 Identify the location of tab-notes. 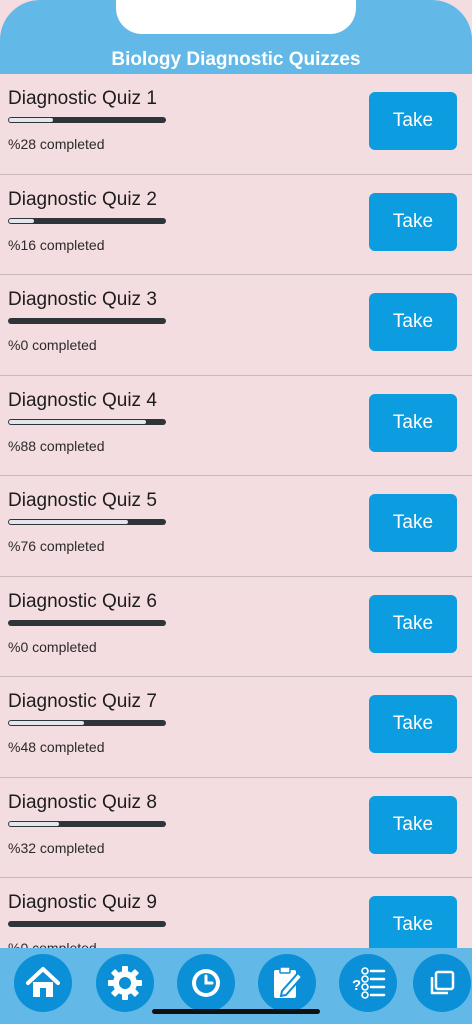
(287, 983).